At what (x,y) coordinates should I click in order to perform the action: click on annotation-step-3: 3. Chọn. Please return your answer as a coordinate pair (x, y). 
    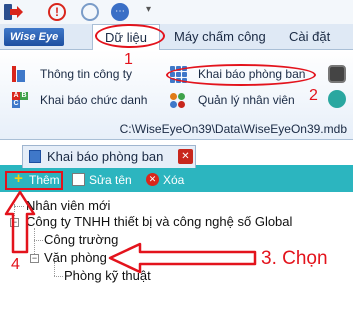
    Looking at the image, I should click on (294, 258).